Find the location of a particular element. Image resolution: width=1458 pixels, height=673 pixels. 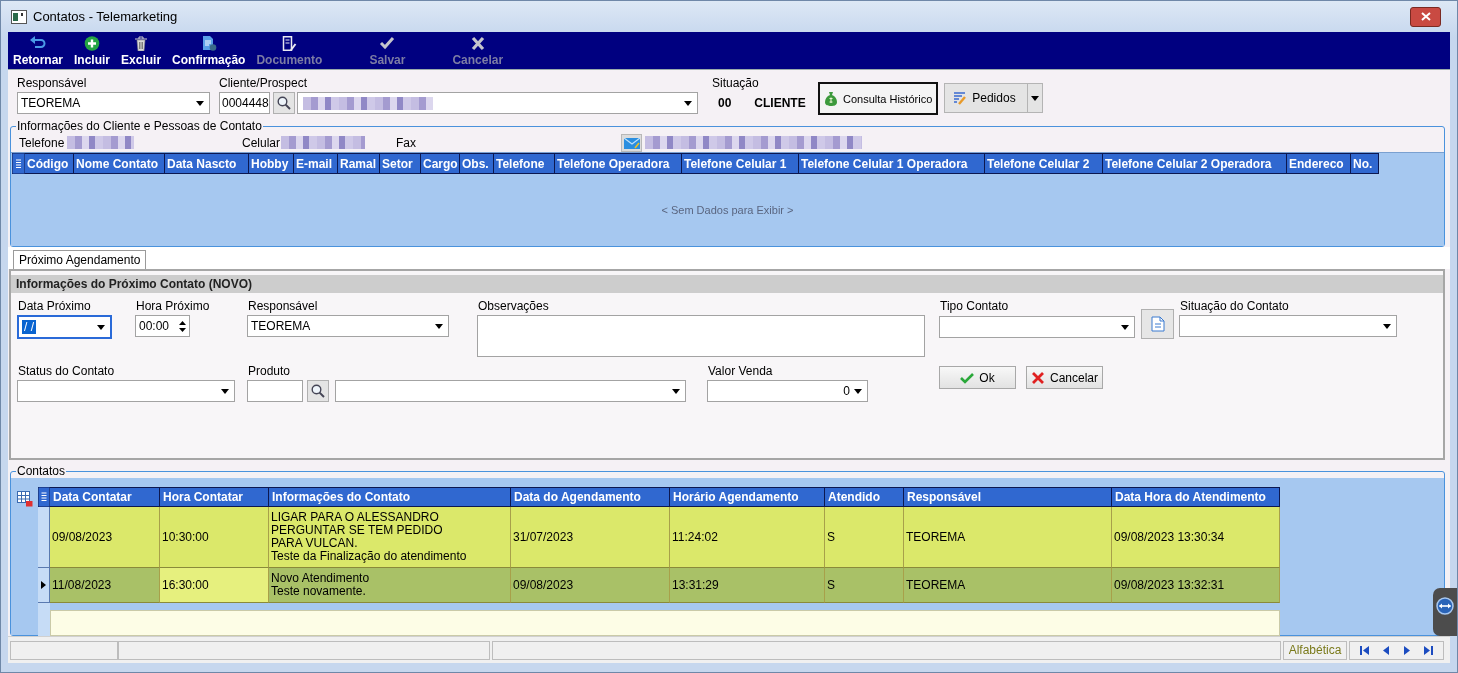

envelope-icon is located at coordinates (631, 142).